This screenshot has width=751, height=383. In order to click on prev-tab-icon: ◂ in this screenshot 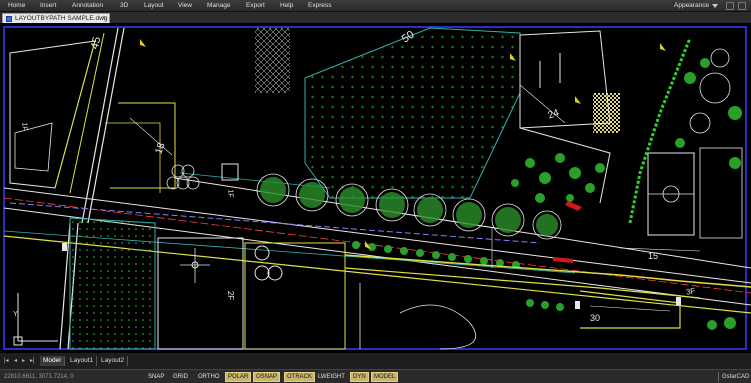, I will do `click(15, 361)`.